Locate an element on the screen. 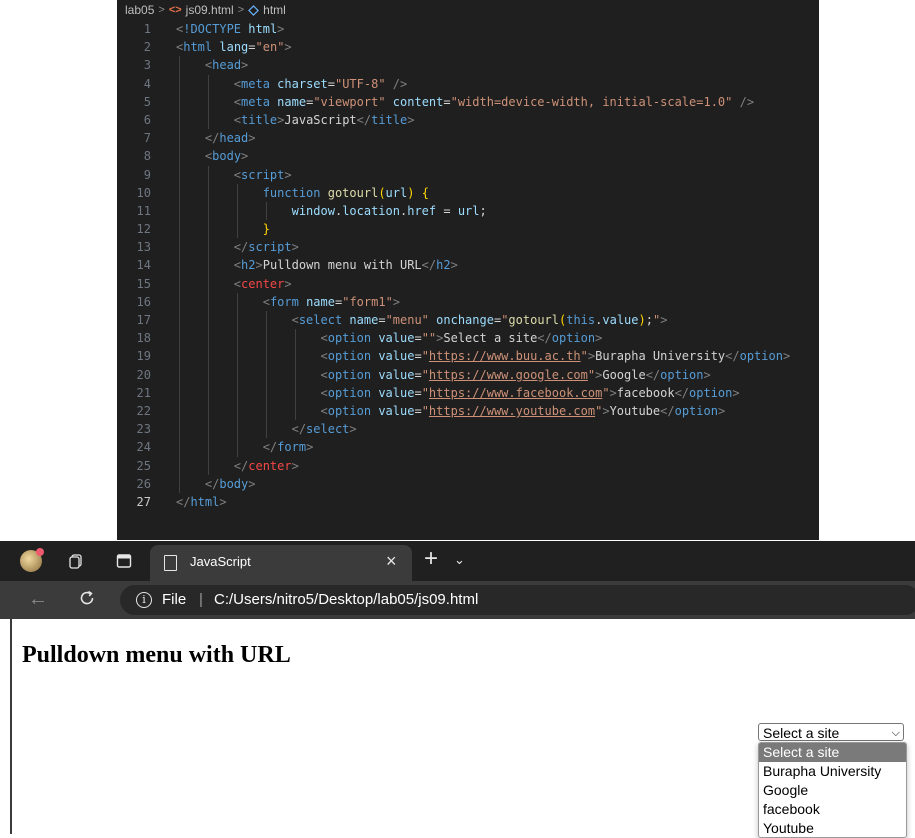  code-line: 16 <form name="form1"> is located at coordinates (468, 301).